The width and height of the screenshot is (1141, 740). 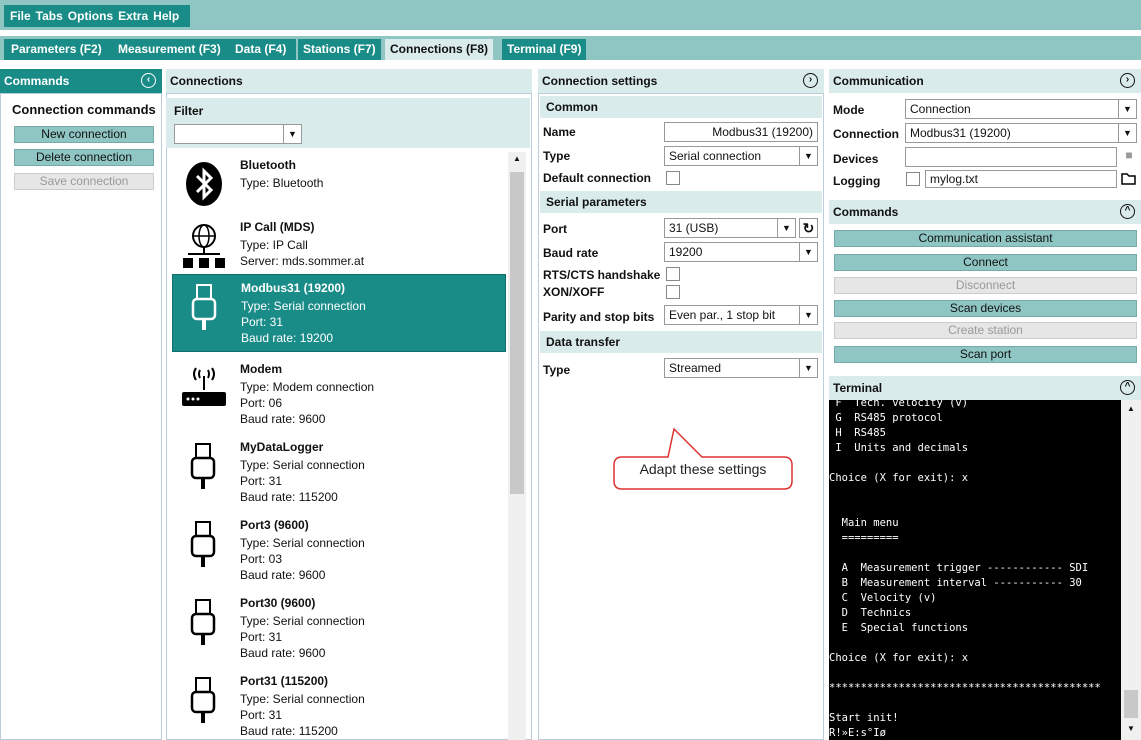 What do you see at coordinates (90, 16) in the screenshot?
I see `menu-options: Options` at bounding box center [90, 16].